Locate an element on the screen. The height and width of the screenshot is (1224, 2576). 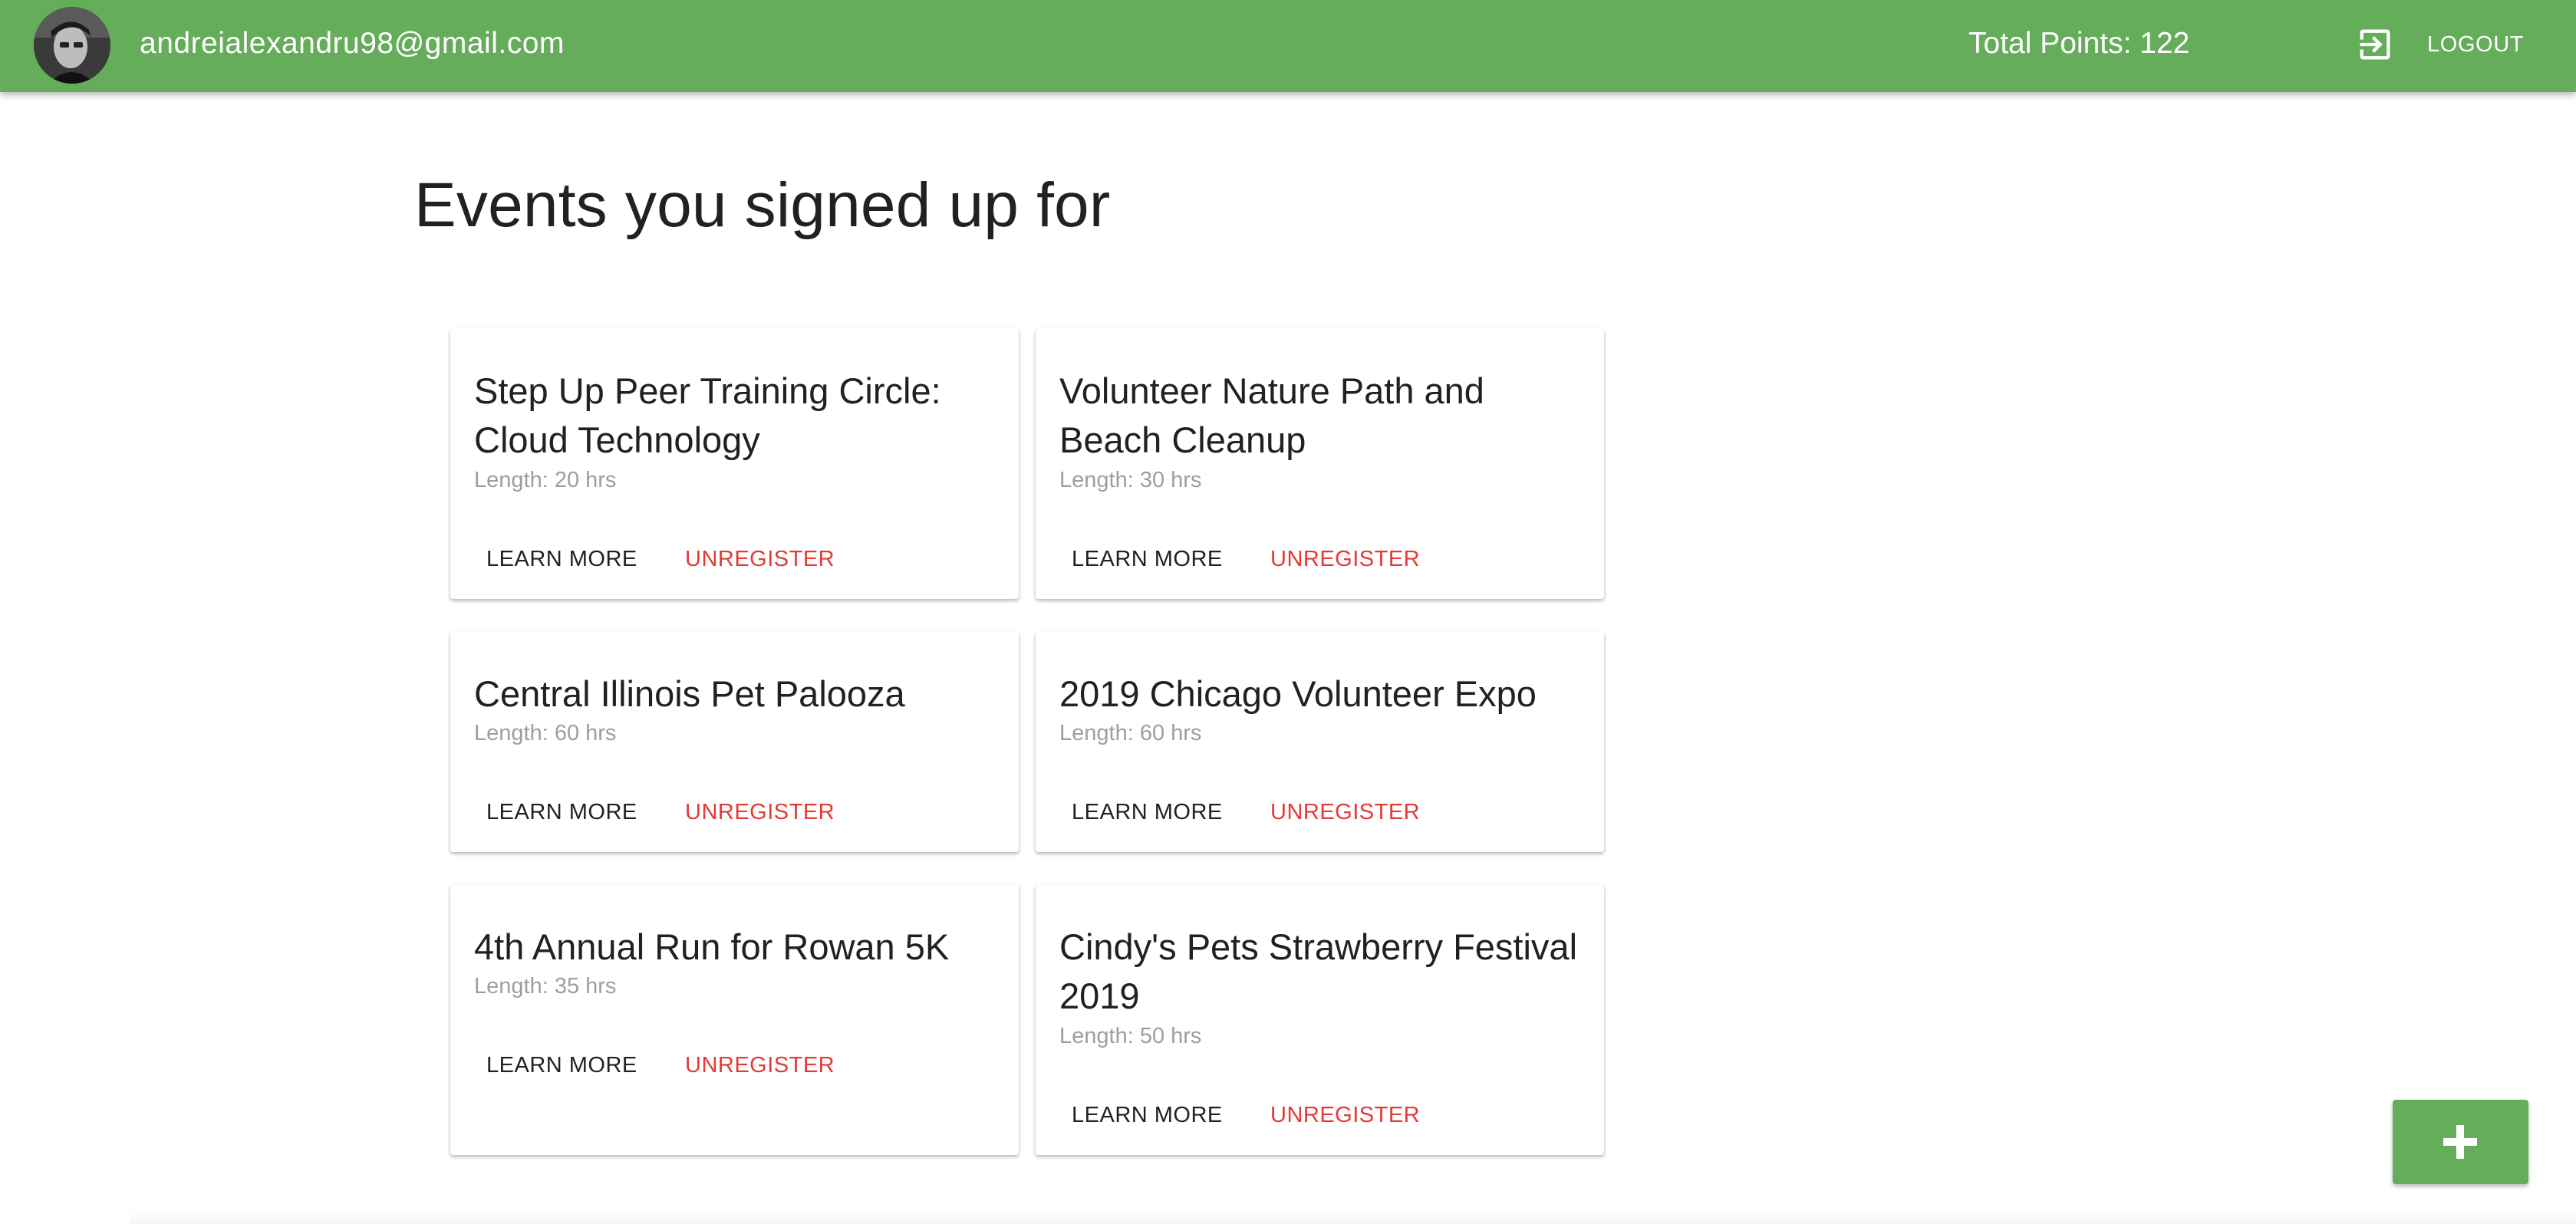
event-length: Length: 20 hrs is located at coordinates (545, 480).